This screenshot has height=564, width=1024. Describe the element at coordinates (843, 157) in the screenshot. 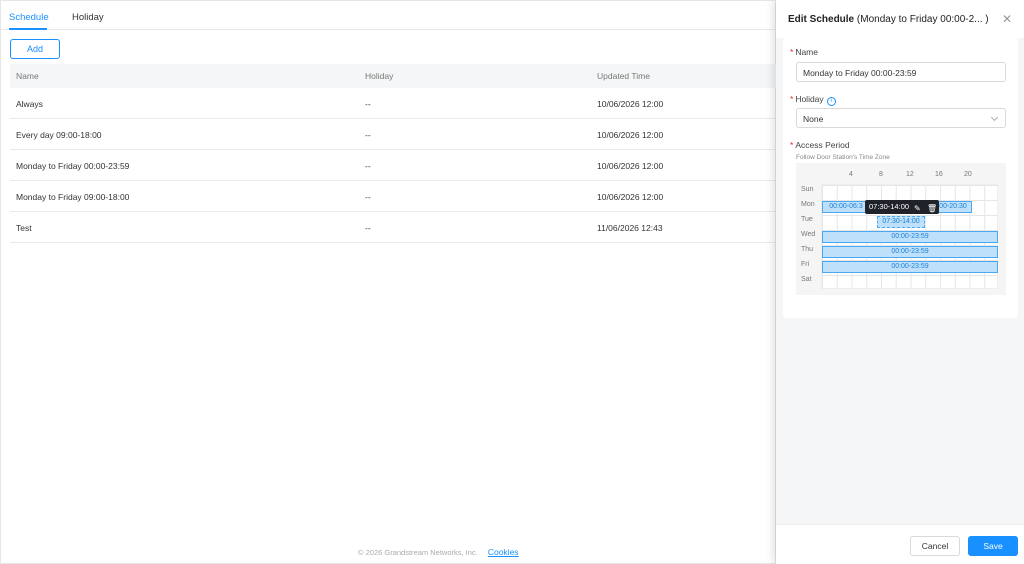

I see `timezone-note: Follow Door Station's Time Zone` at that location.